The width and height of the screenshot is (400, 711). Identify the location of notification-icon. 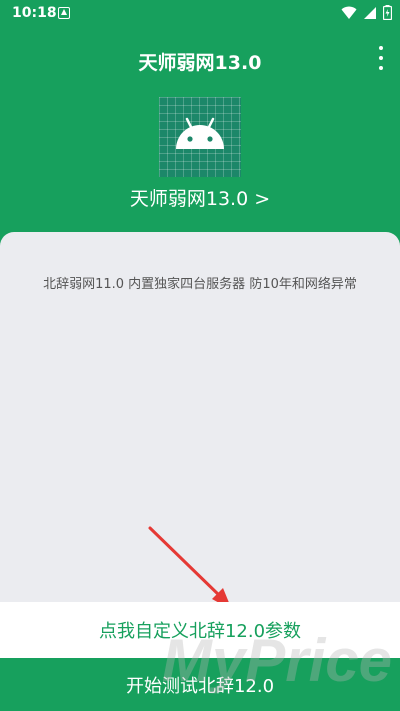
(64, 13).